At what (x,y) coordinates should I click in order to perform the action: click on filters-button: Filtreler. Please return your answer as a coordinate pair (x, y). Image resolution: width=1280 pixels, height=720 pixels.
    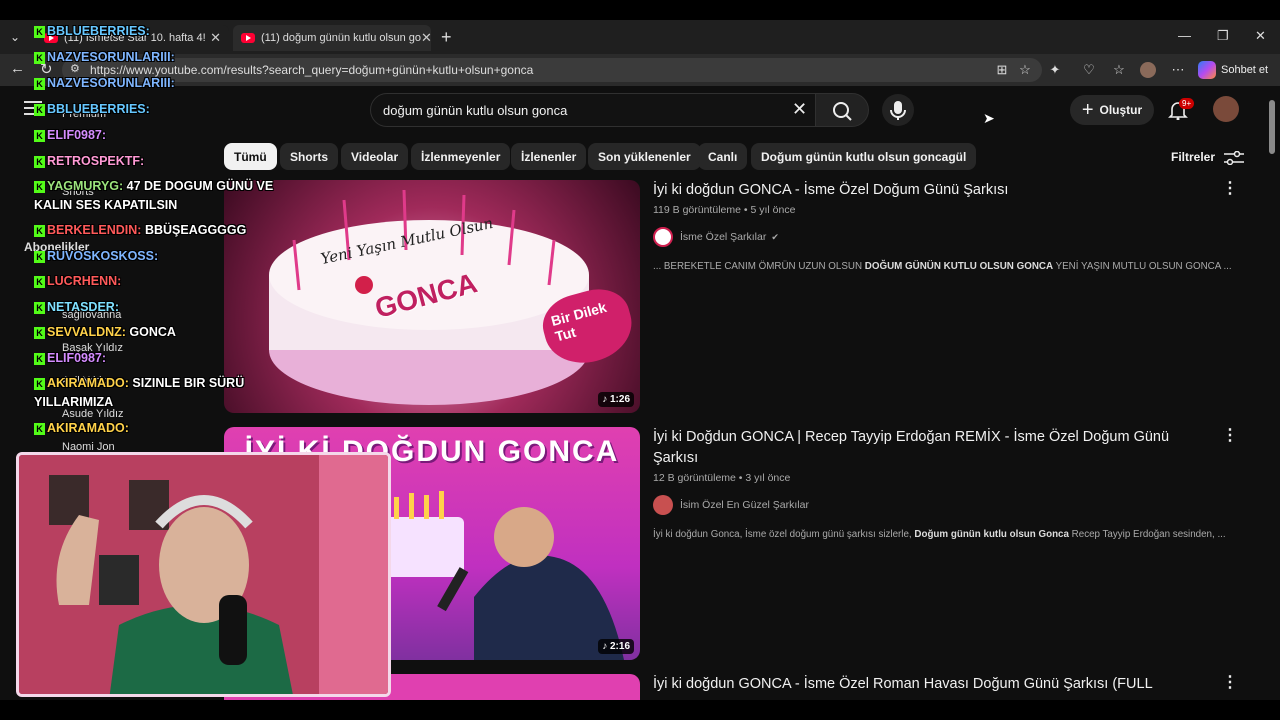
    Looking at the image, I should click on (1208, 158).